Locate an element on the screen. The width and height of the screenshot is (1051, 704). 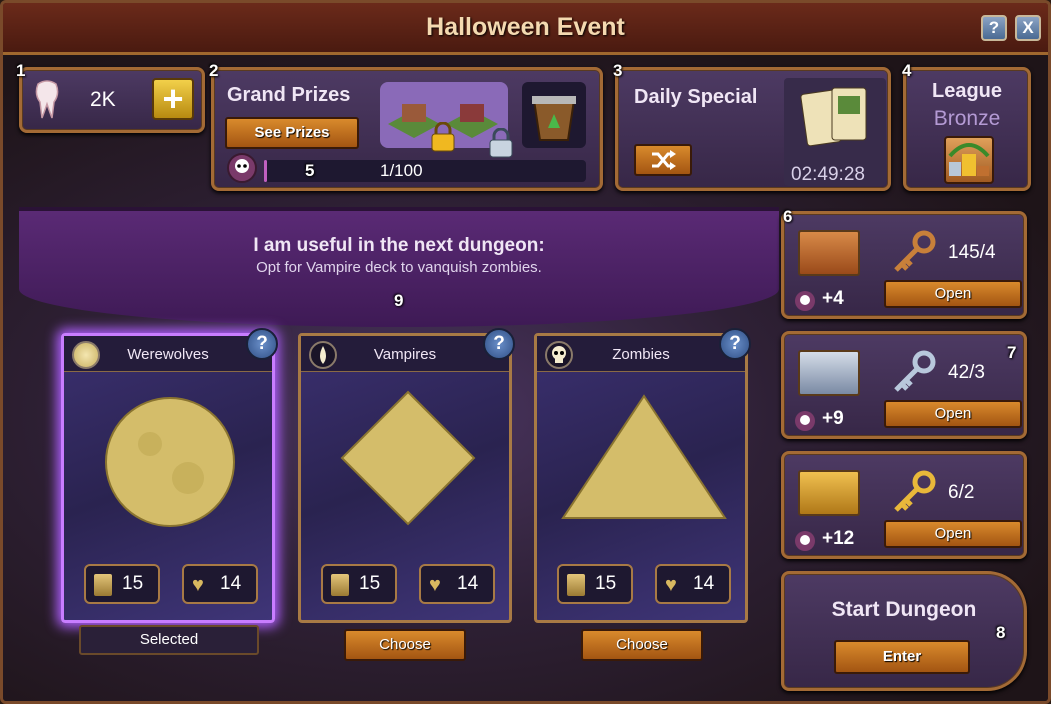
currency-amount: 2K is located at coordinates (103, 99).